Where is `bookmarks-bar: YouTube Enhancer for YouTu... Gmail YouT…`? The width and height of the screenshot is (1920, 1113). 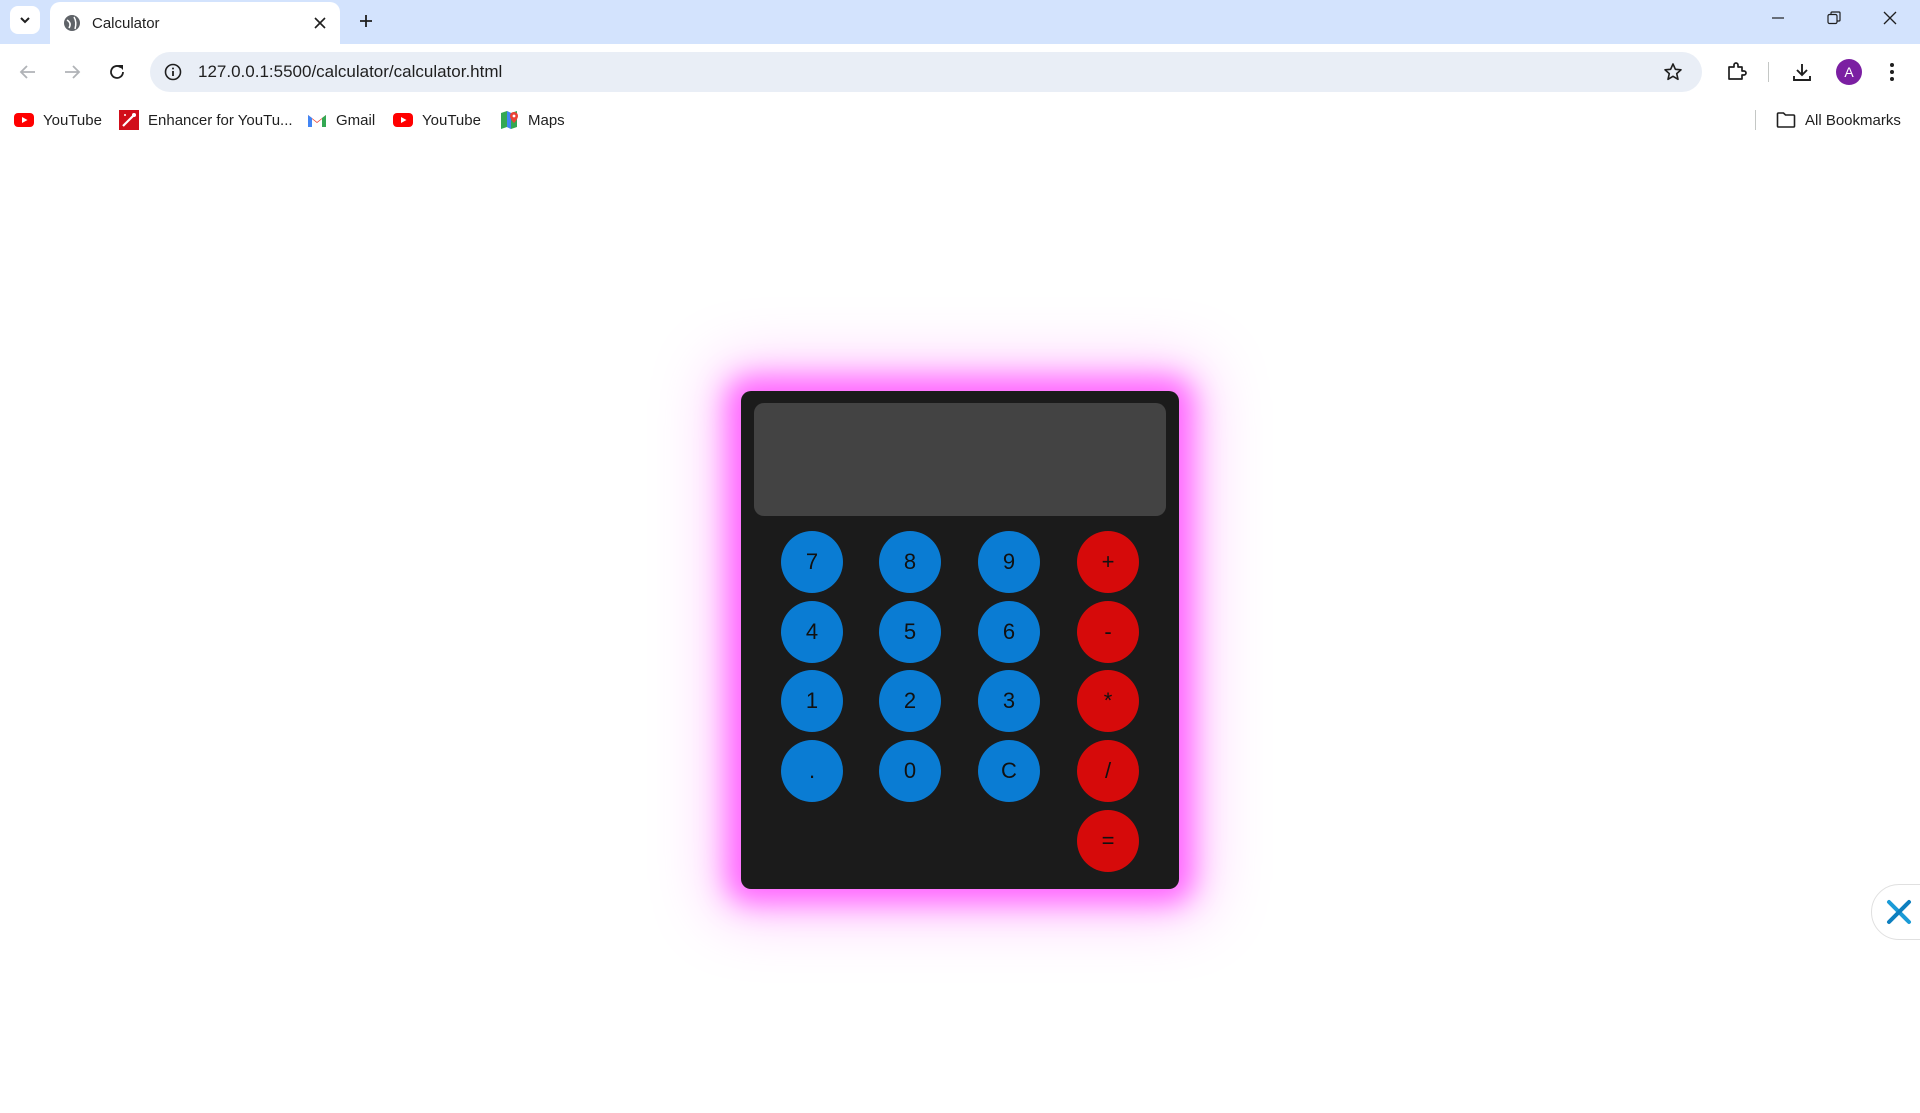
bookmarks-bar: YouTube Enhancer for YouTu... Gmail YouT… is located at coordinates (960, 120).